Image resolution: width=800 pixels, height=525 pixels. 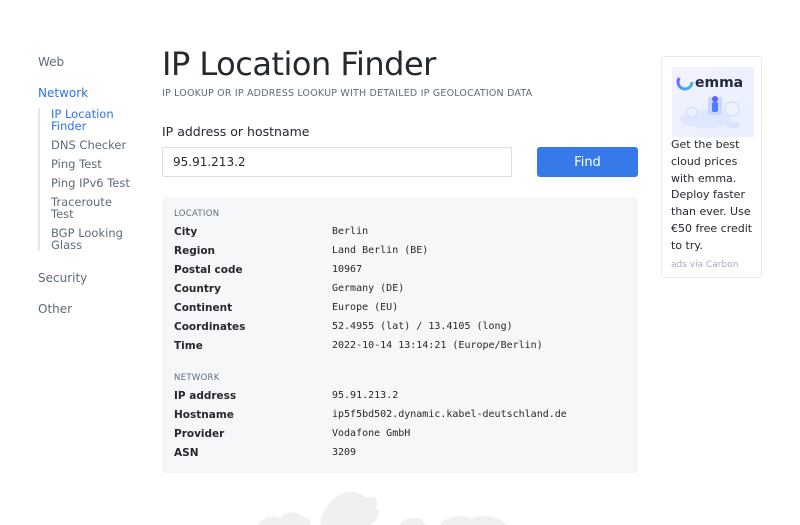 I want to click on sidebar-item-ip-location-finder: IP Location Finder, so click(x=94, y=120).